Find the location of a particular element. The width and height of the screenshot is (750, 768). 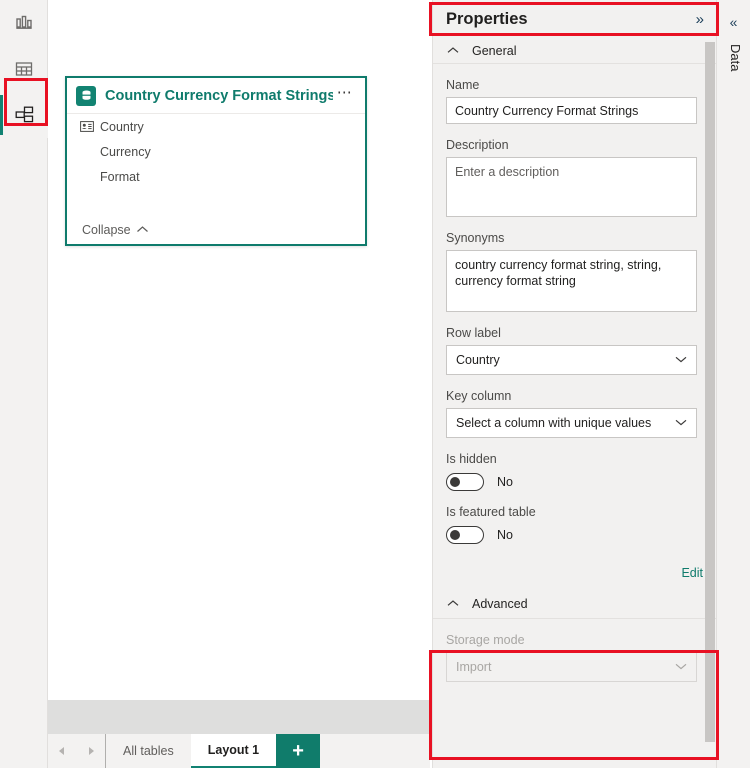

tab-all-tables: All tables is located at coordinates (148, 751).